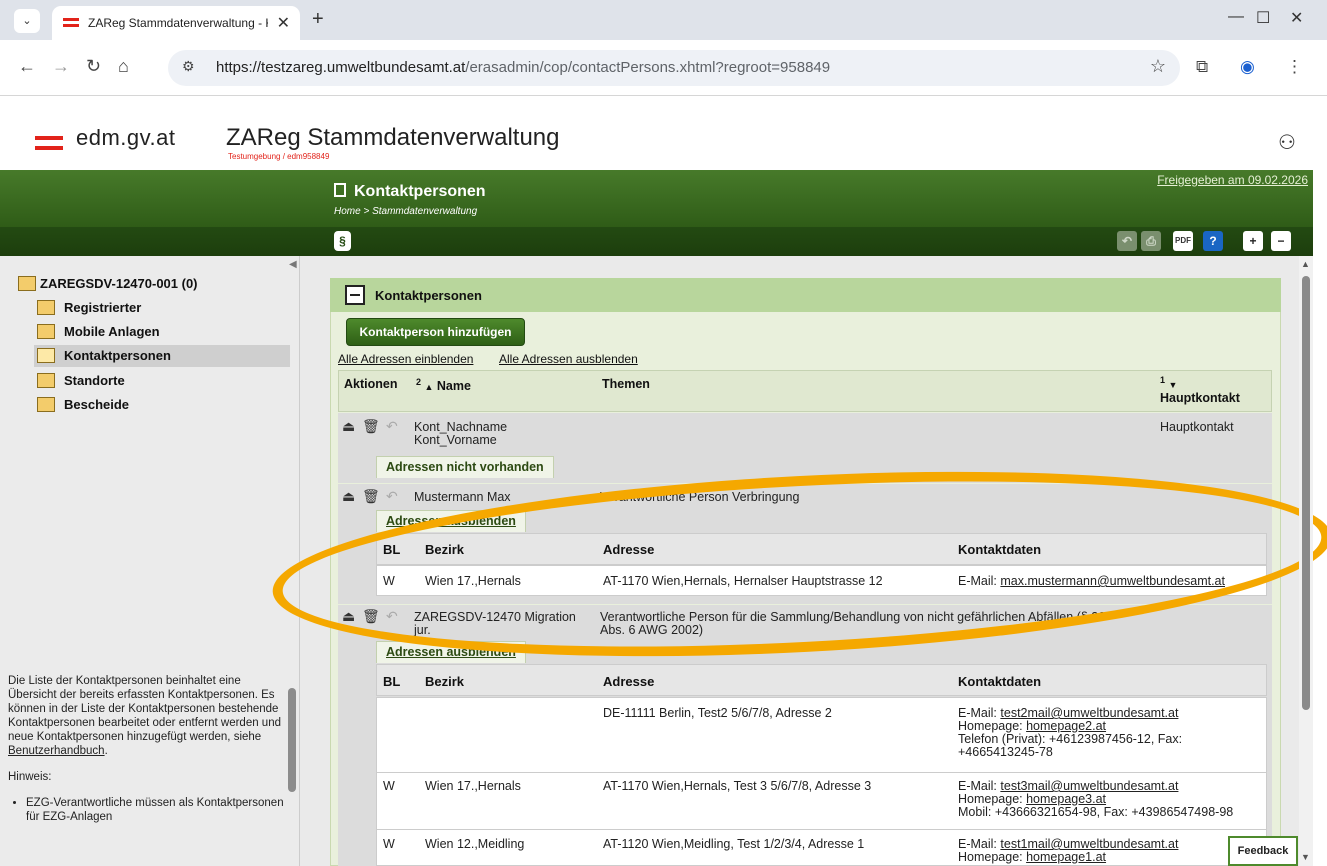 This screenshot has width=1327, height=866. What do you see at coordinates (435, 332) in the screenshot?
I see `add-contact-button: Kontaktperson hinzufügen` at bounding box center [435, 332].